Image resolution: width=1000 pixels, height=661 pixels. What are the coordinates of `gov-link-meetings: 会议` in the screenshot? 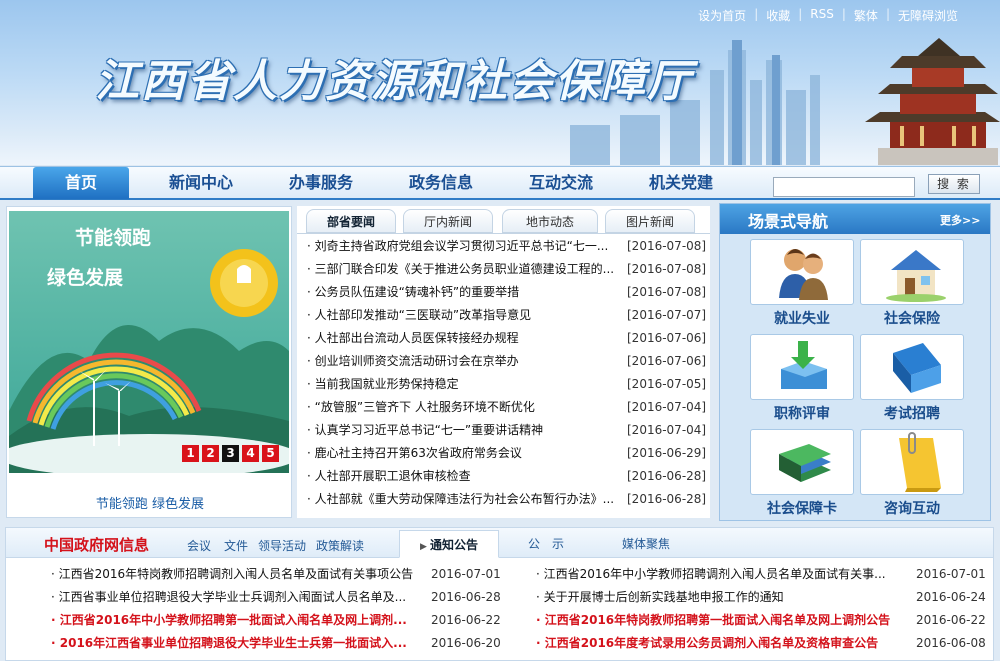 It's located at (199, 545).